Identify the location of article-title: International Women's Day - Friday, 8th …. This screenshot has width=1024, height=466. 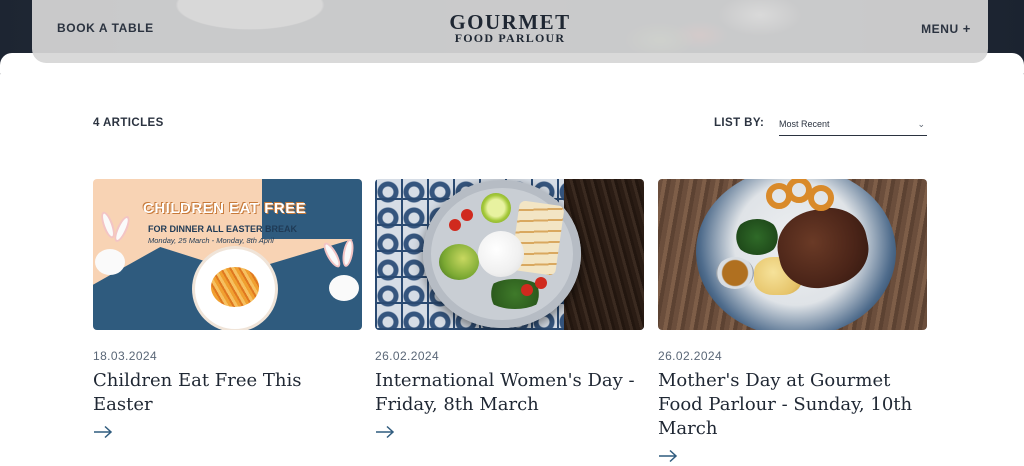
(509, 393).